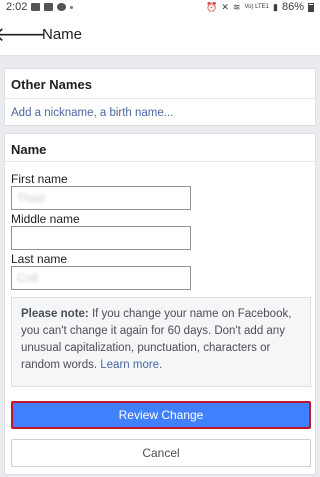 The width and height of the screenshot is (320, 477). I want to click on cancel-button: Cancel, so click(161, 453).